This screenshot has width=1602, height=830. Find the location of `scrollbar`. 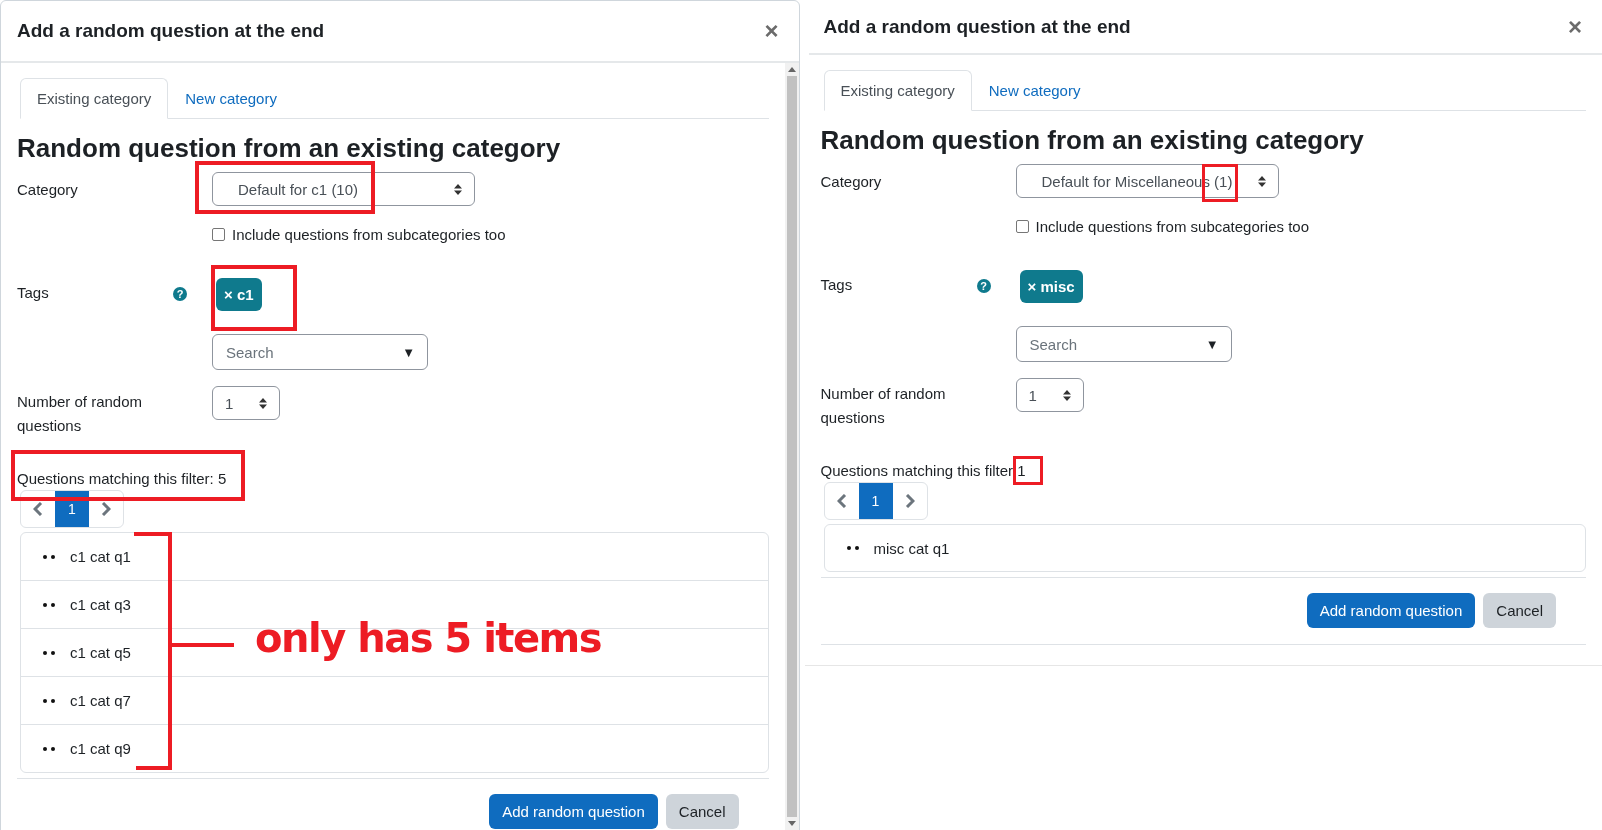

scrollbar is located at coordinates (791, 446).